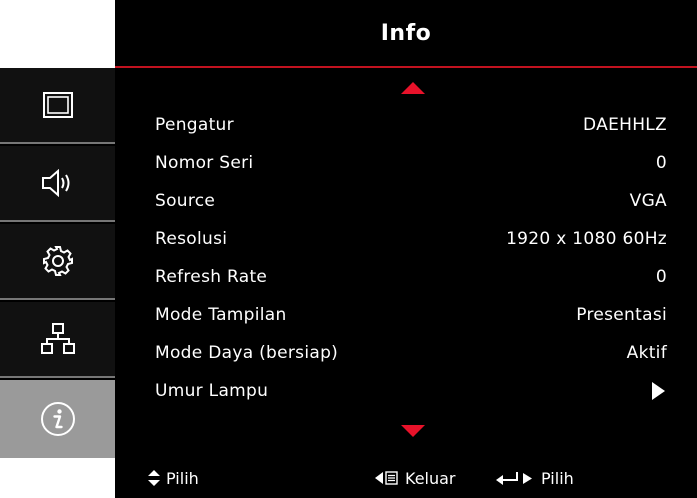 The width and height of the screenshot is (697, 498). I want to click on info-value: DAEHHLZ, so click(625, 125).